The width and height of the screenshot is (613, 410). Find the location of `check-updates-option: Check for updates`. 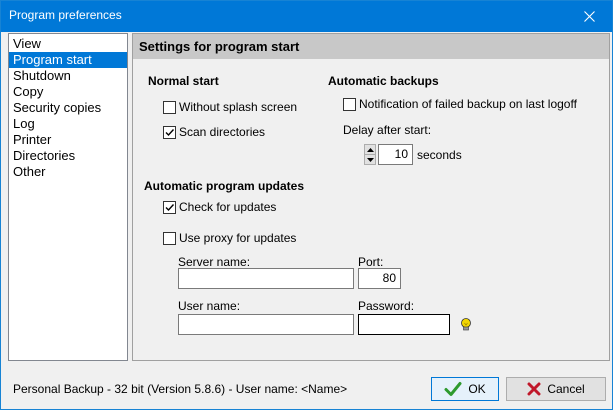

check-updates-option: Check for updates is located at coordinates (219, 207).